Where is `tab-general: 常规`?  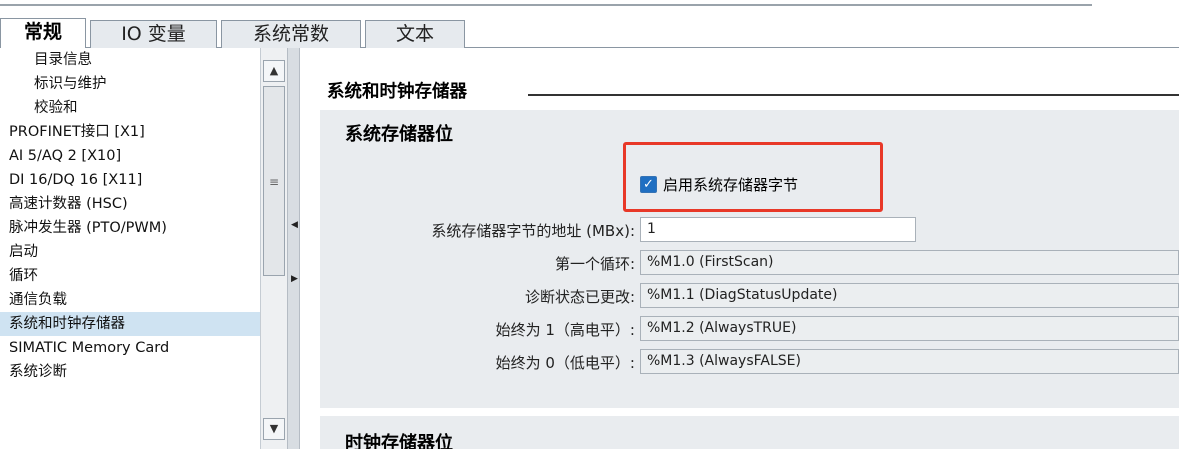
tab-general: 常规 is located at coordinates (43, 33).